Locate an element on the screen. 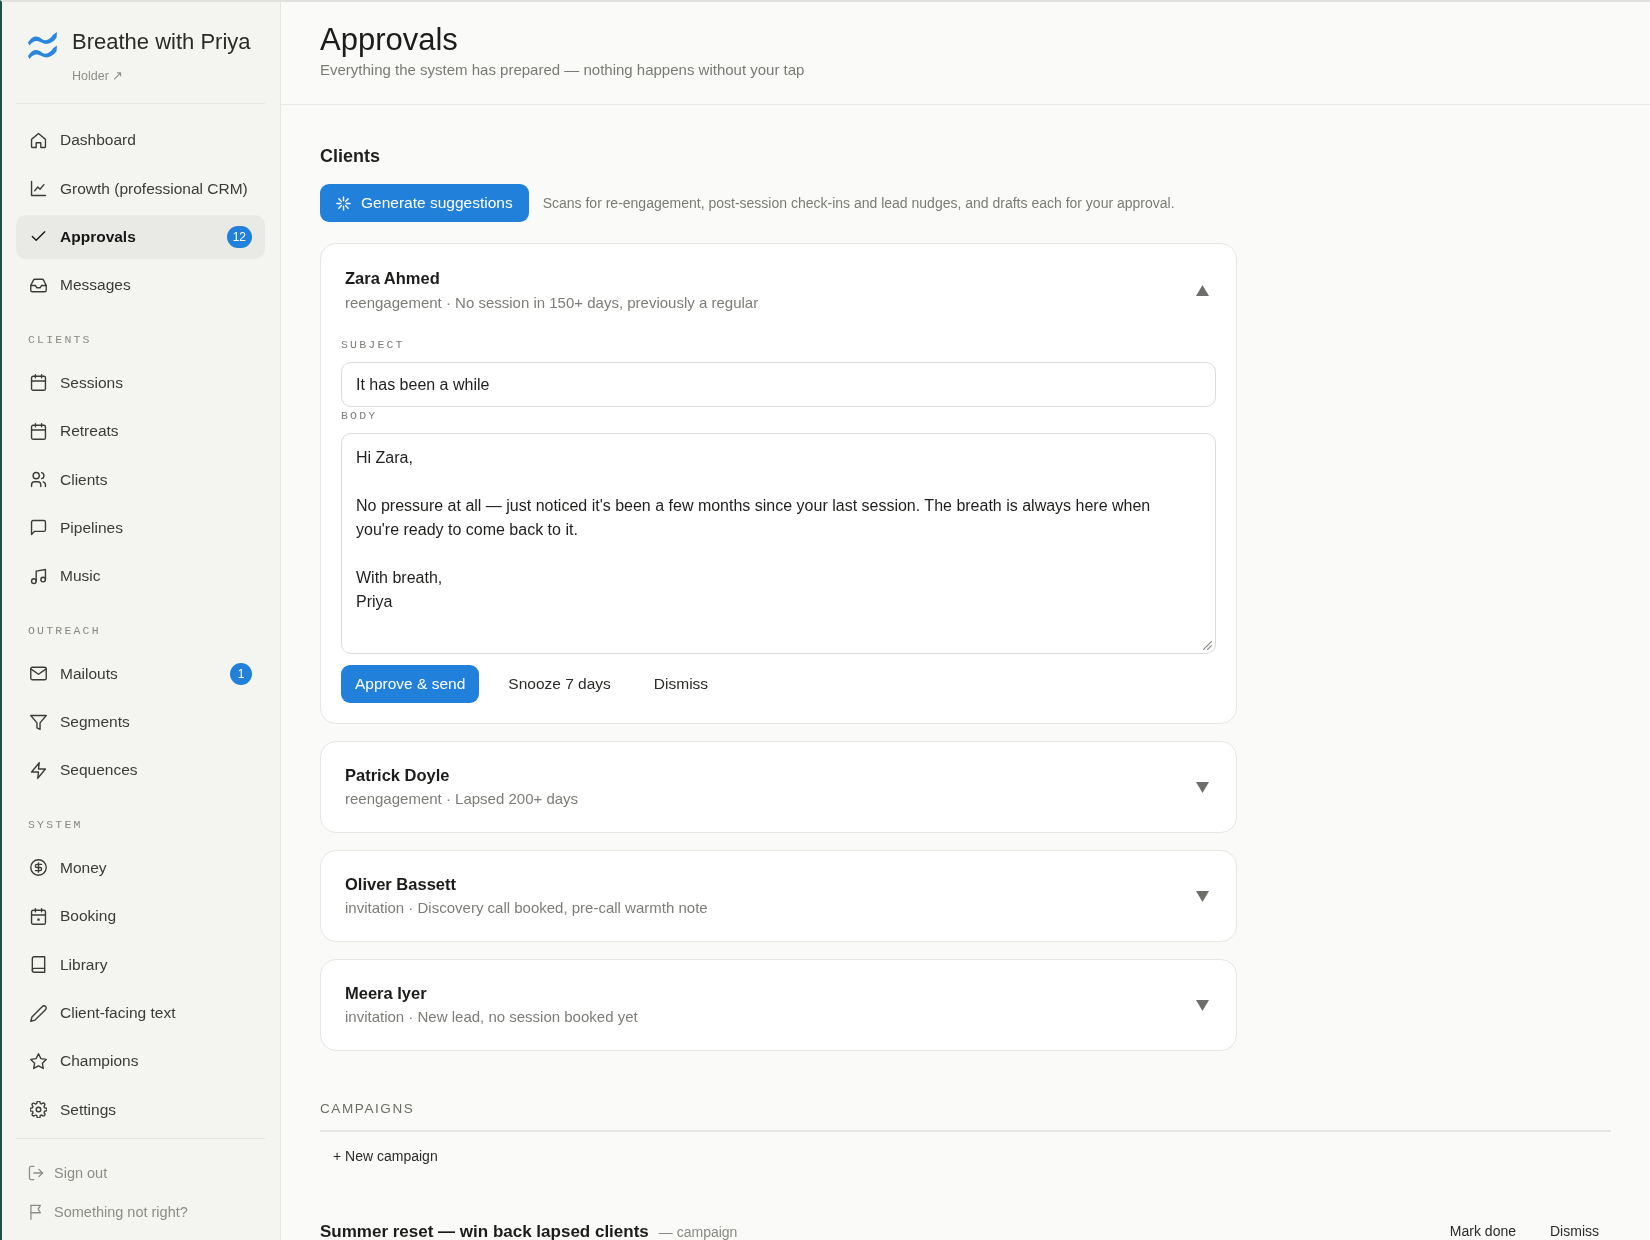  approve-button: Approve & send is located at coordinates (410, 684).